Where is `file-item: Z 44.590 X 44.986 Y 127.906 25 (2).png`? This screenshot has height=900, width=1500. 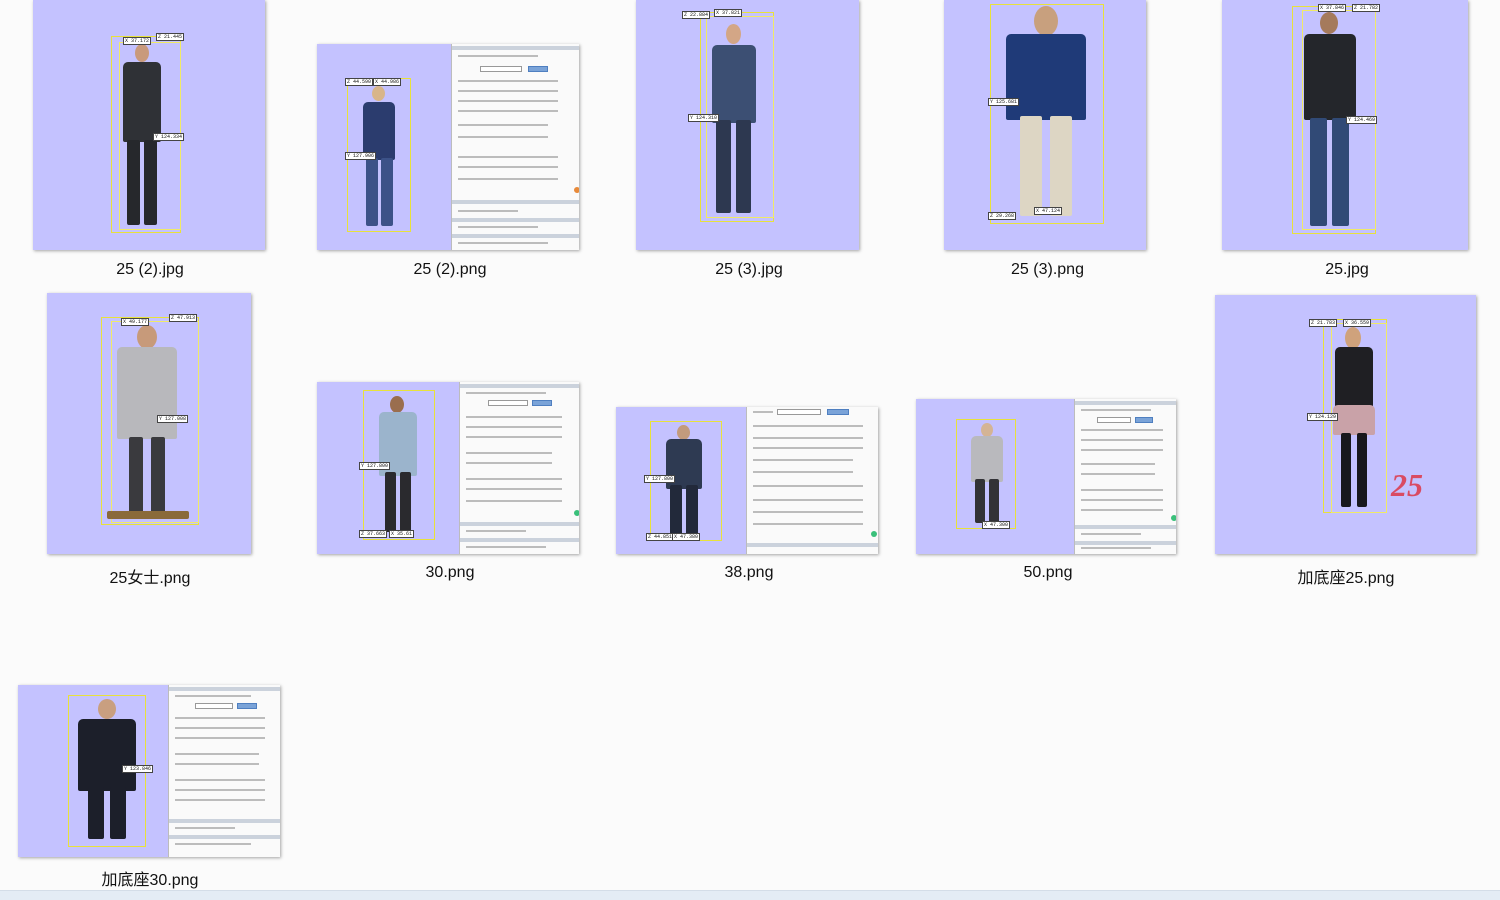 file-item: Z 44.590 X 44.986 Y 127.906 25 (2).png is located at coordinates (450, 142).